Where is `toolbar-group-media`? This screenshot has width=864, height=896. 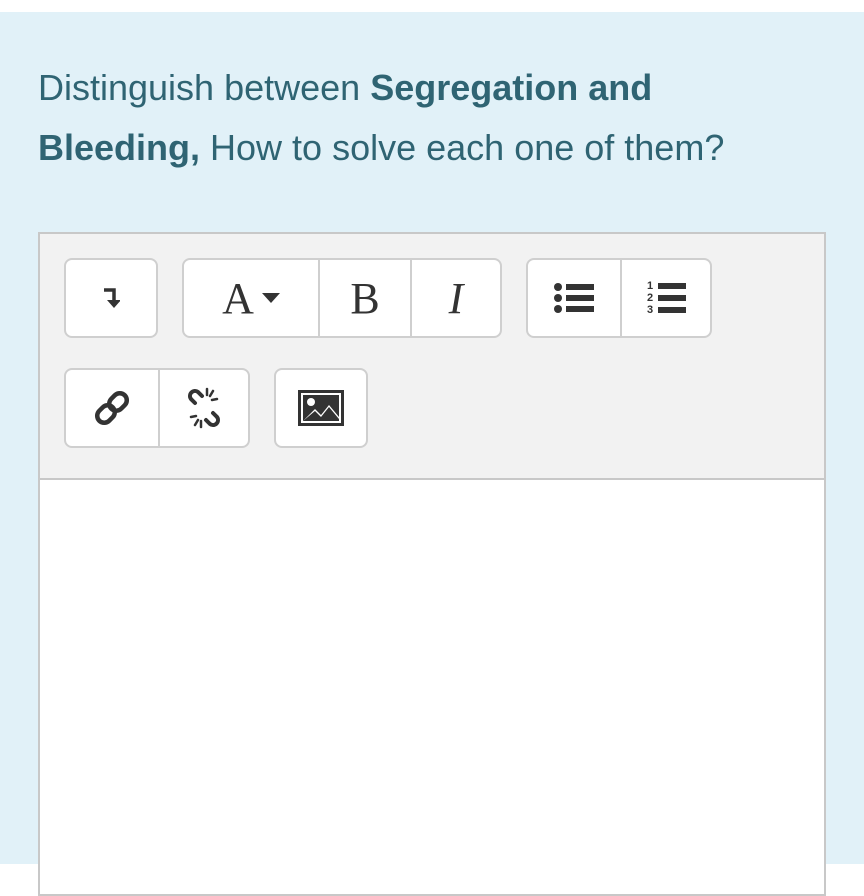
toolbar-group-media is located at coordinates (321, 408).